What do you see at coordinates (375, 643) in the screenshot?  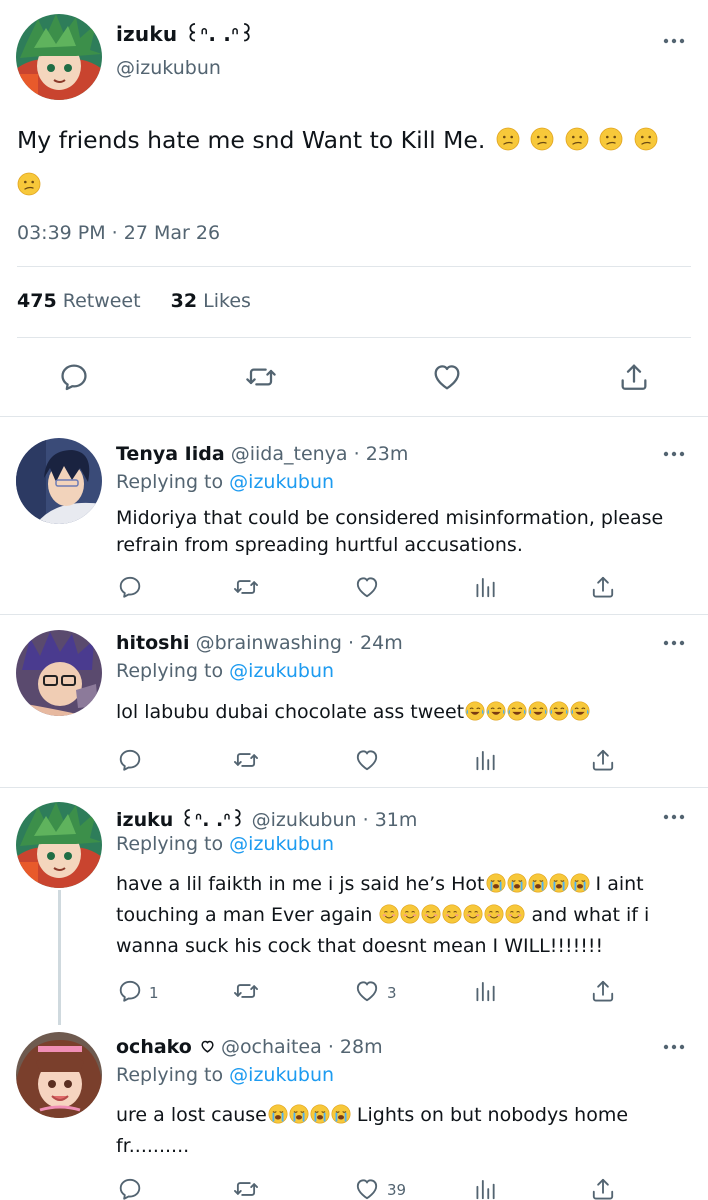 I see `reply-time: · 24m` at bounding box center [375, 643].